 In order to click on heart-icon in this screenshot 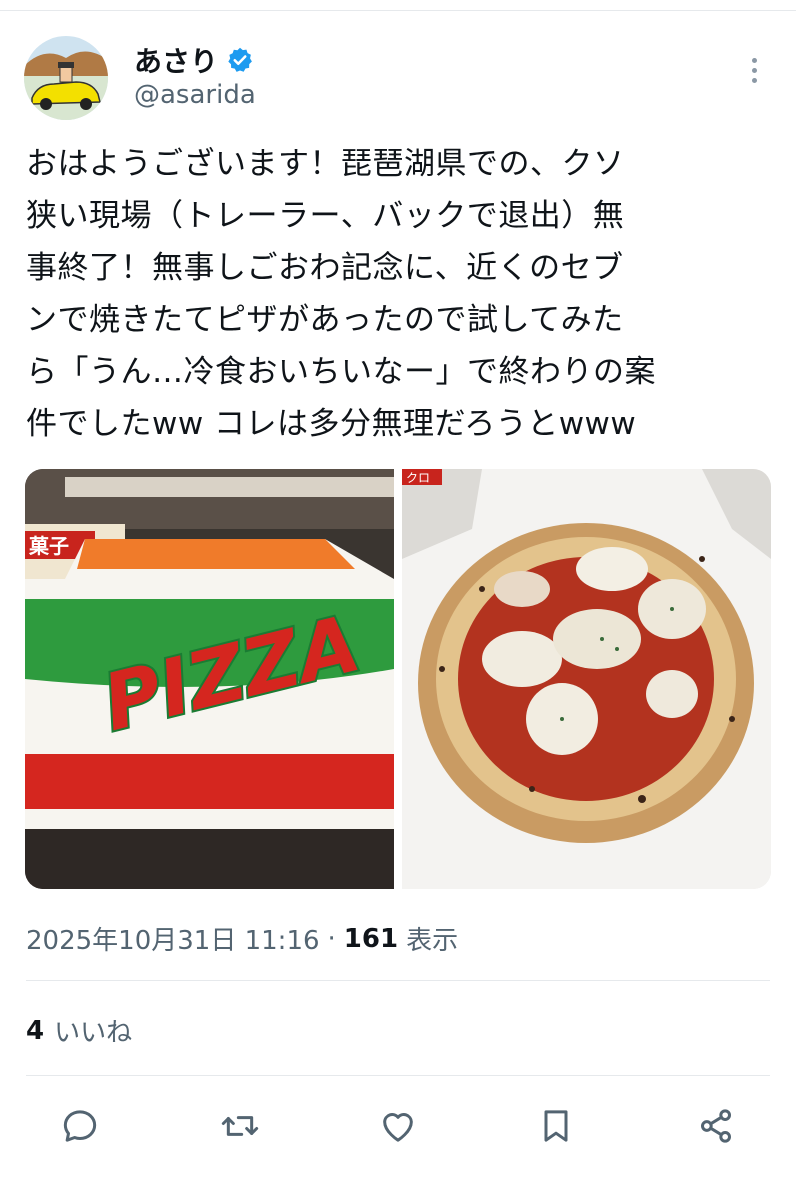, I will do `click(398, 1127)`.